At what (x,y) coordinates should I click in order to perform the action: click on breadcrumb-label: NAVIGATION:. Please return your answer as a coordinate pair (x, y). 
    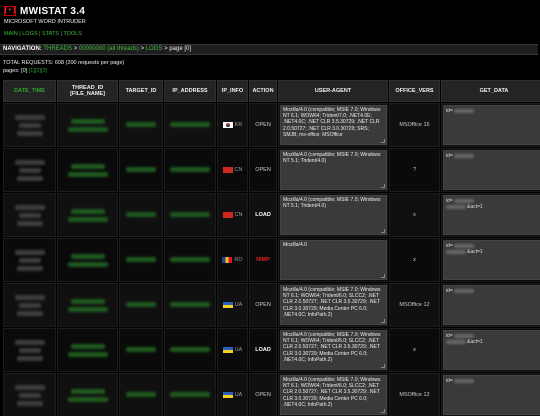
    Looking at the image, I should click on (22, 49).